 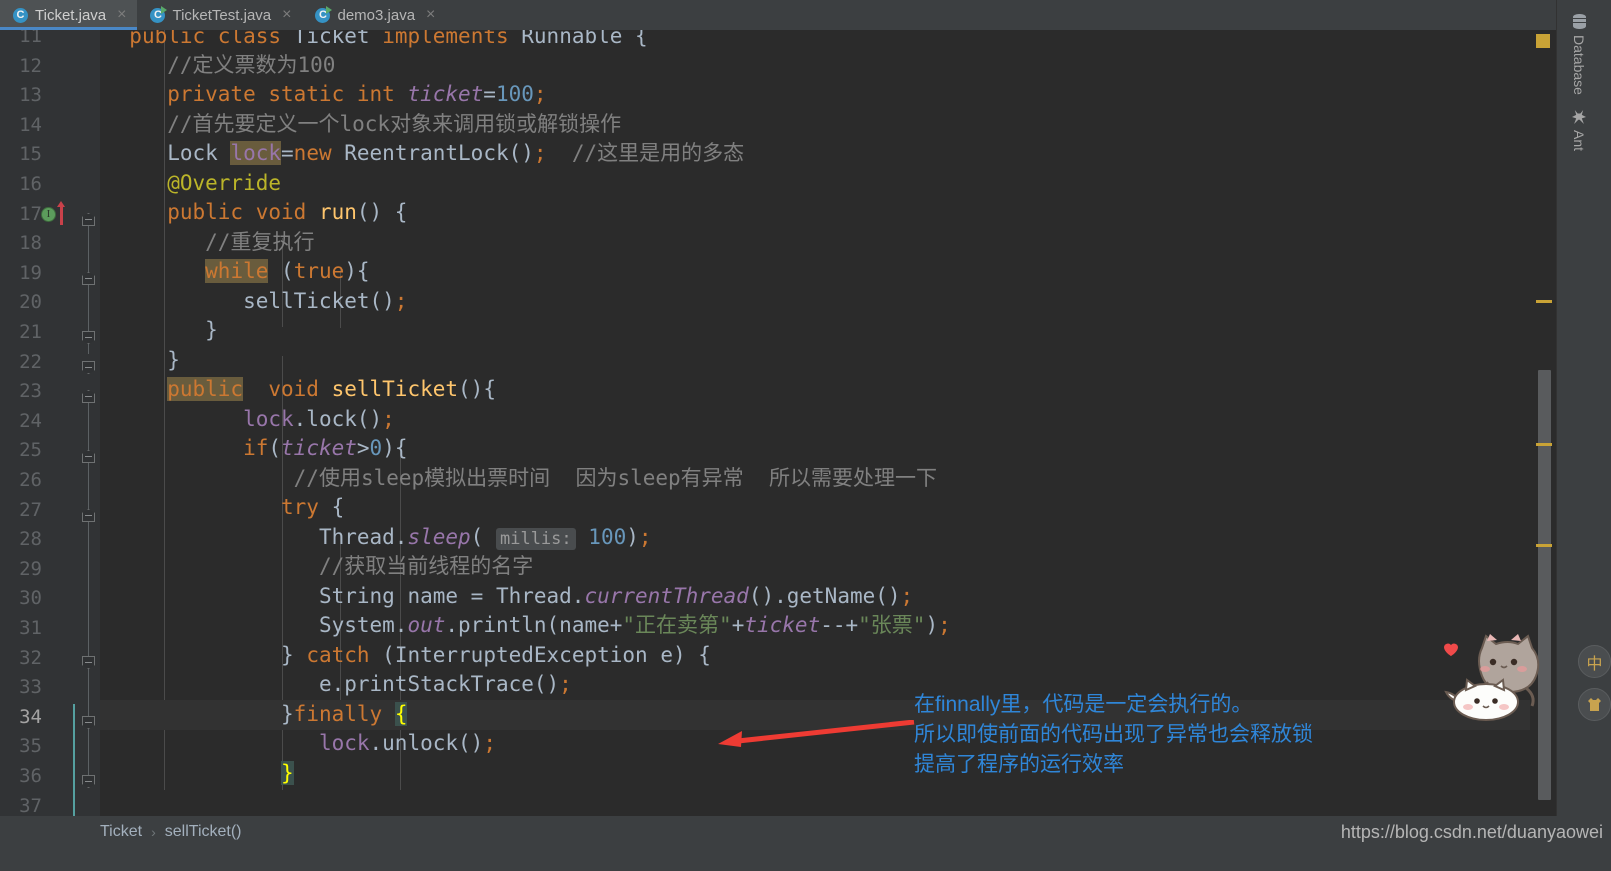 I want to click on parameter-hint: millis:, so click(x=535, y=539).